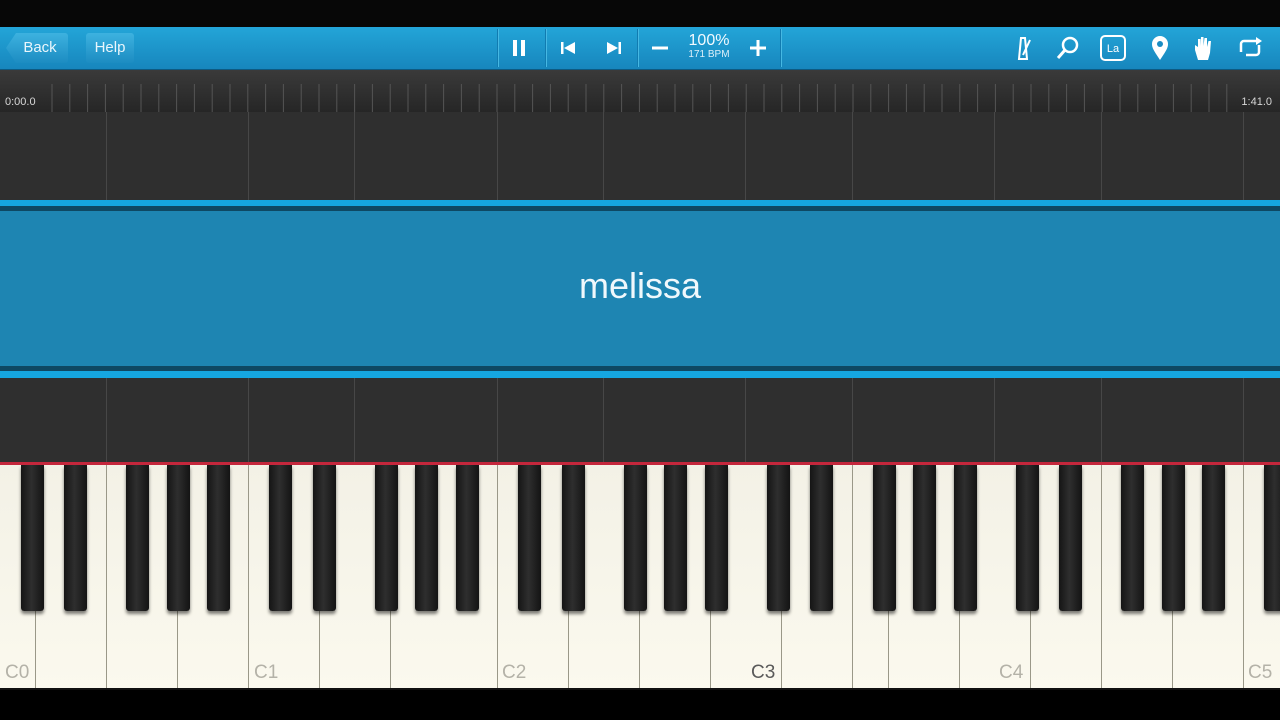 This screenshot has width=1280, height=720. Describe the element at coordinates (1204, 48) in the screenshot. I see `hand-icon` at that location.